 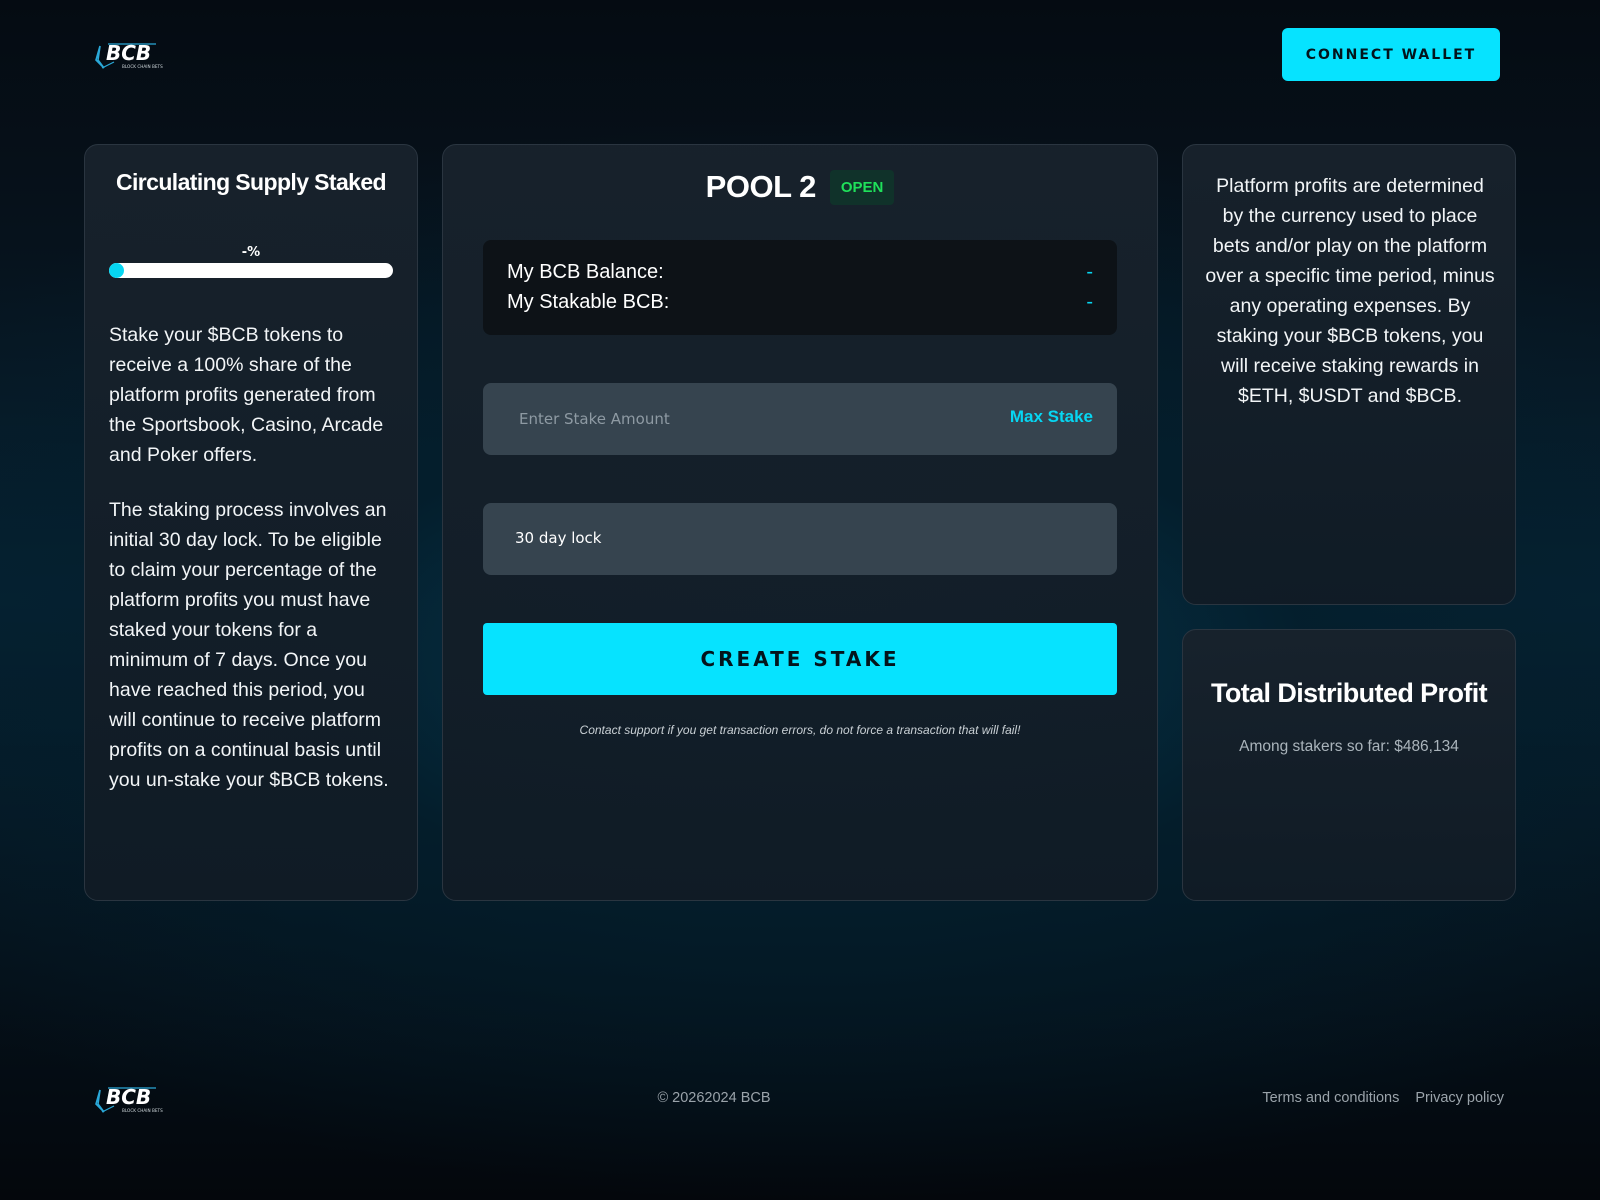 I want to click on pool-header: POOL 2 OPEN, so click(x=800, y=187).